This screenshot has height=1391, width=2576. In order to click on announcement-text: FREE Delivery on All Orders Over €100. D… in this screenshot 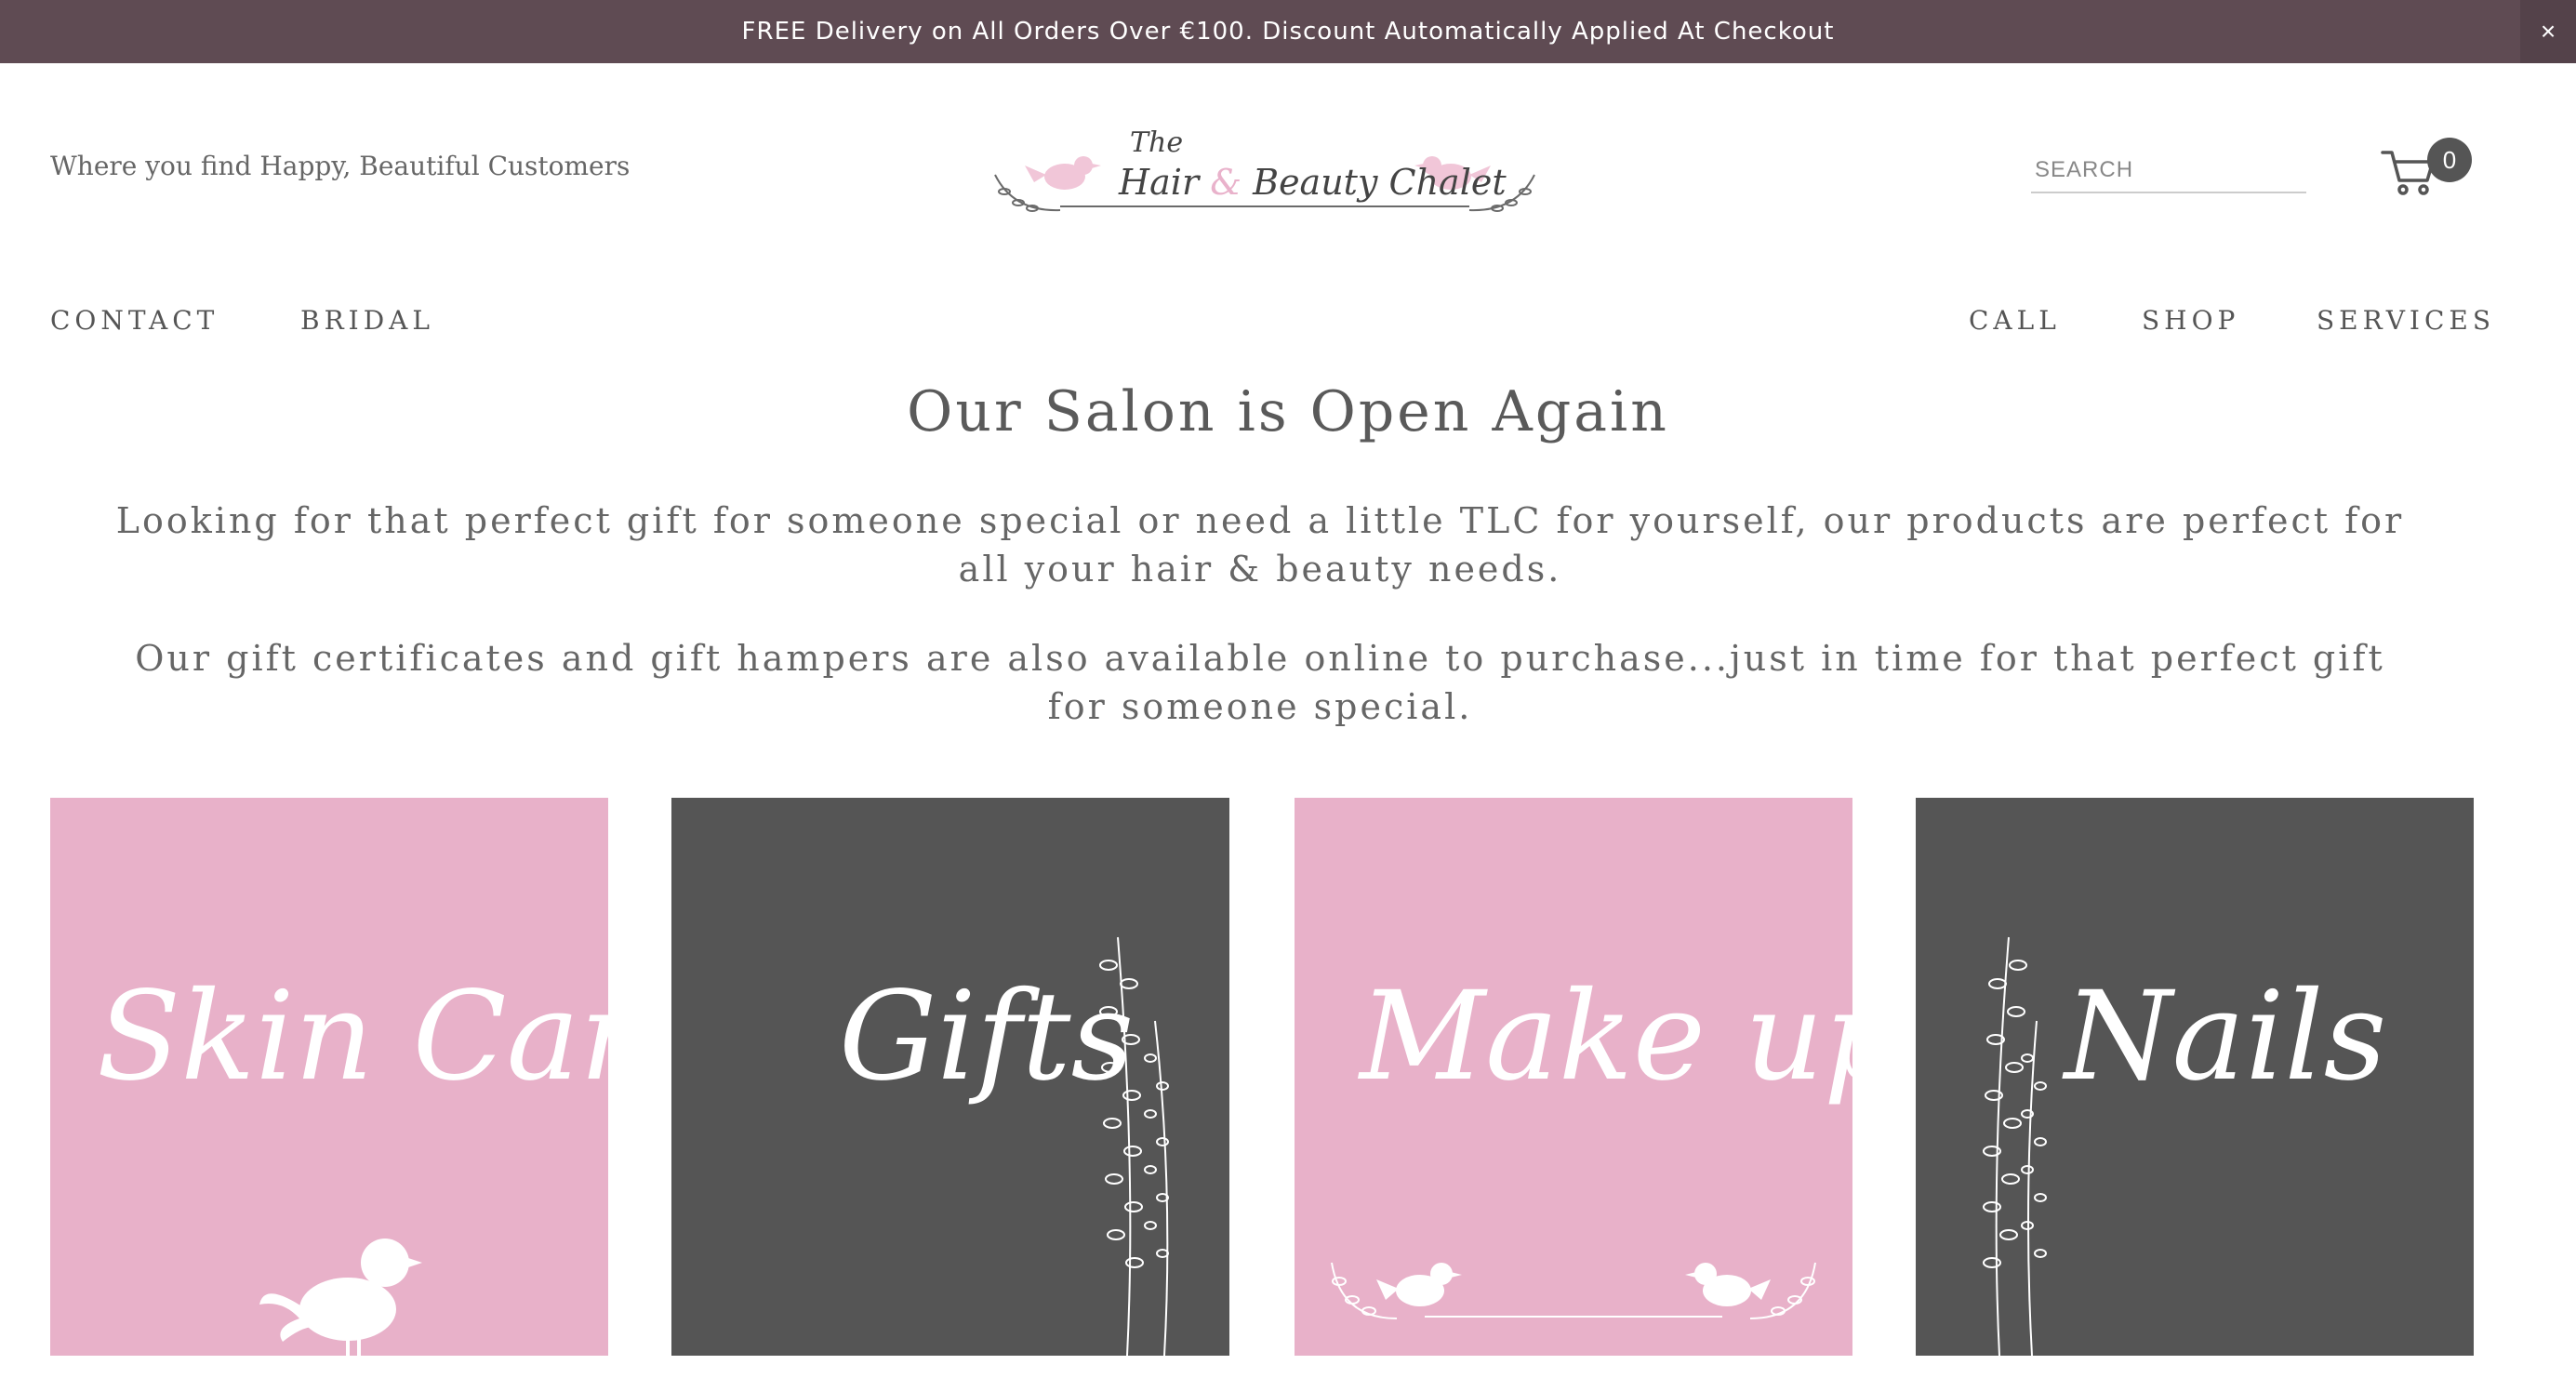, I will do `click(1288, 32)`.